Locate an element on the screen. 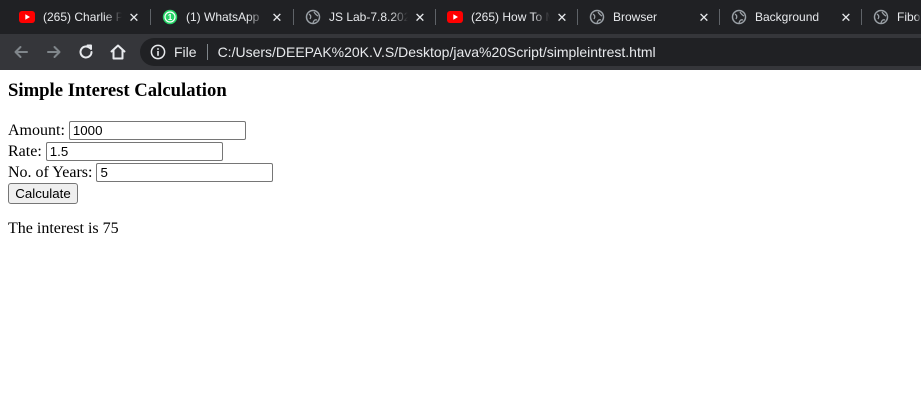  years-row: No. of Years: is located at coordinates (141, 172).